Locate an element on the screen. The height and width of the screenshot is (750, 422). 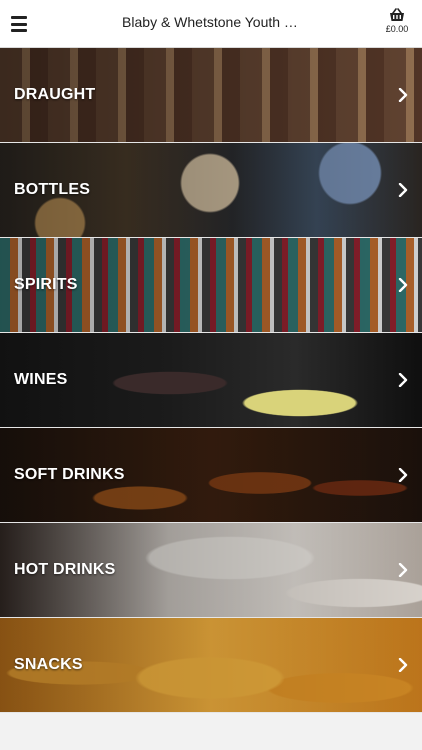
menu-button is located at coordinates (19, 24).